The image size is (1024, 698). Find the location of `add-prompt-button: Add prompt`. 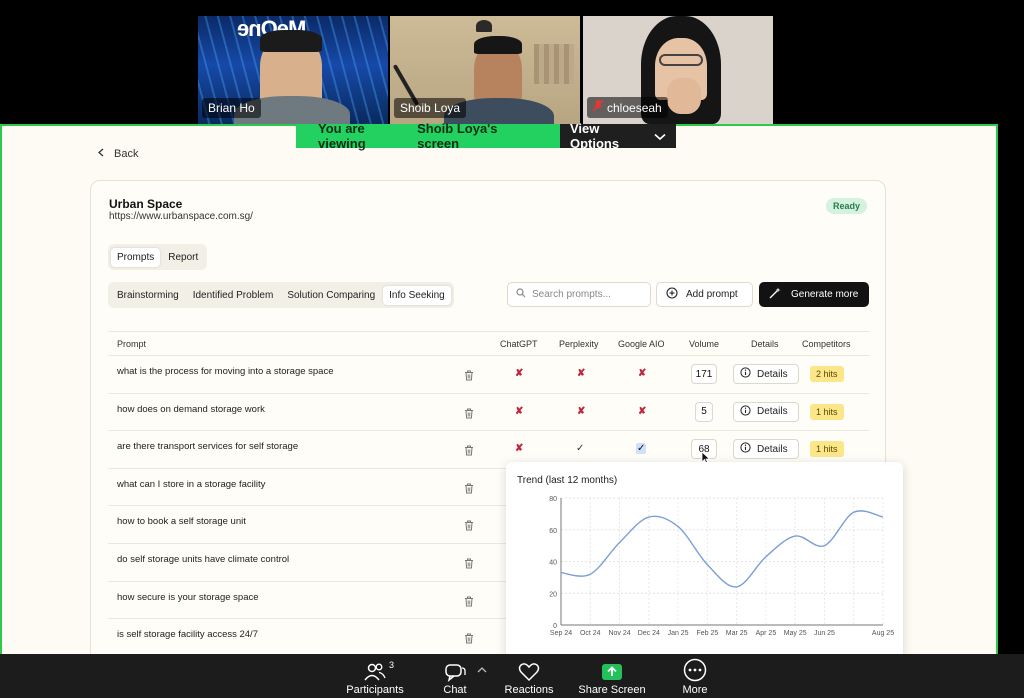

add-prompt-button: Add prompt is located at coordinates (704, 294).